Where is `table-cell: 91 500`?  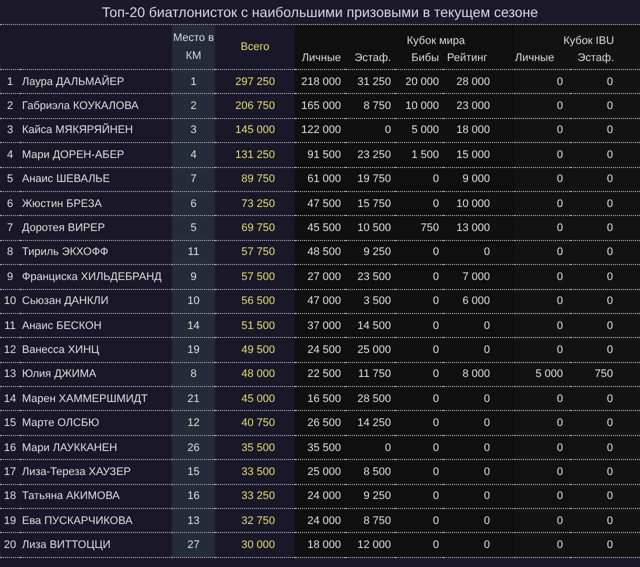 table-cell: 91 500 is located at coordinates (324, 154).